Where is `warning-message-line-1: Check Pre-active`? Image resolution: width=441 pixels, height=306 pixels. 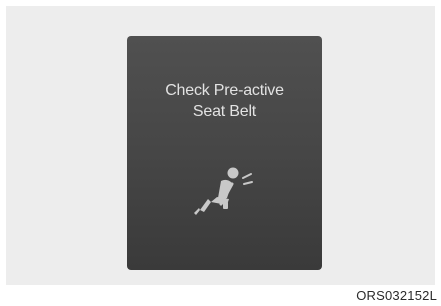
warning-message-line-1: Check Pre-active is located at coordinates (224, 90).